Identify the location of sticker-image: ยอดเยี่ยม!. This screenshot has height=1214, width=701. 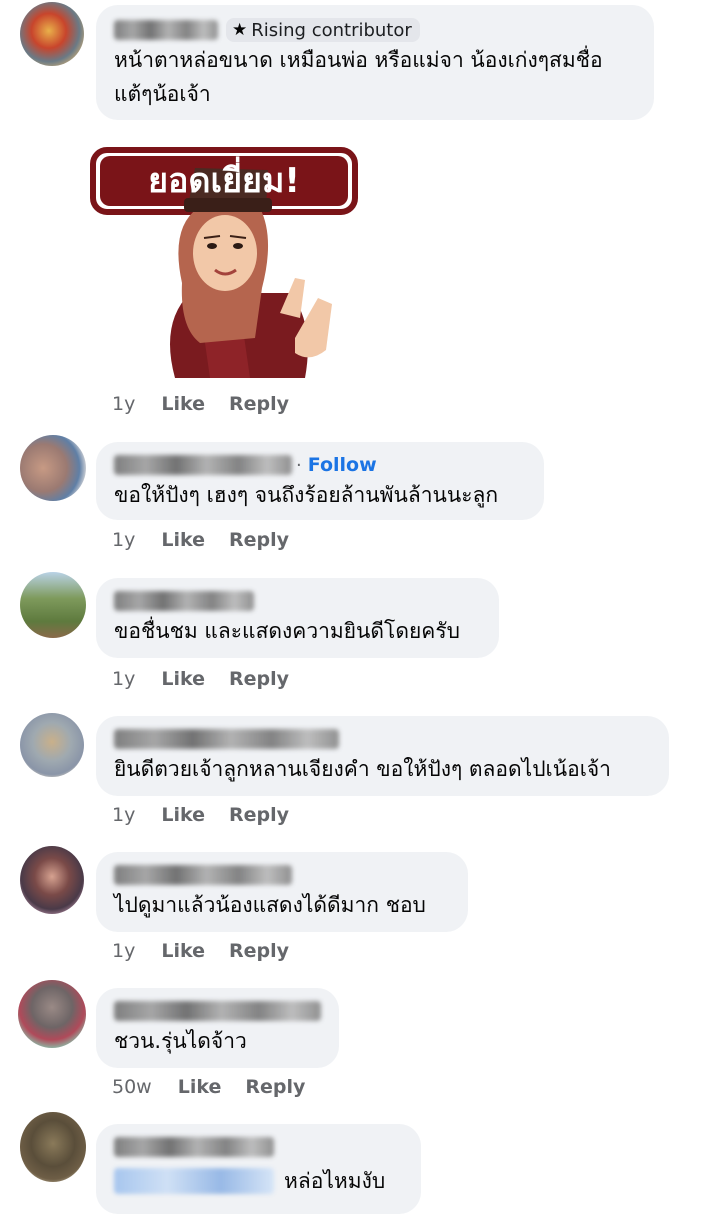
(225, 258).